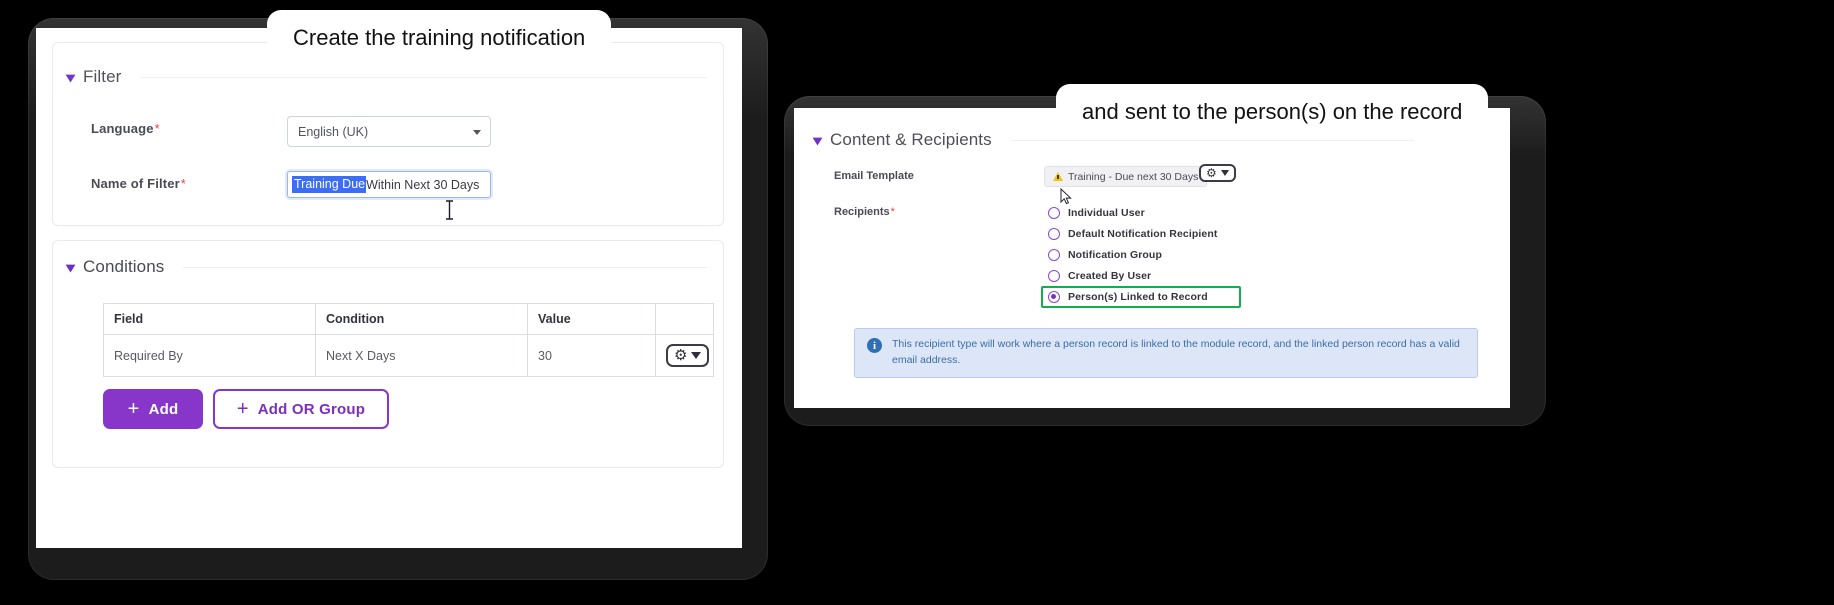 The height and width of the screenshot is (605, 1834). What do you see at coordinates (1164, 212) in the screenshot?
I see `radio-option-individual-user: Individual User` at bounding box center [1164, 212].